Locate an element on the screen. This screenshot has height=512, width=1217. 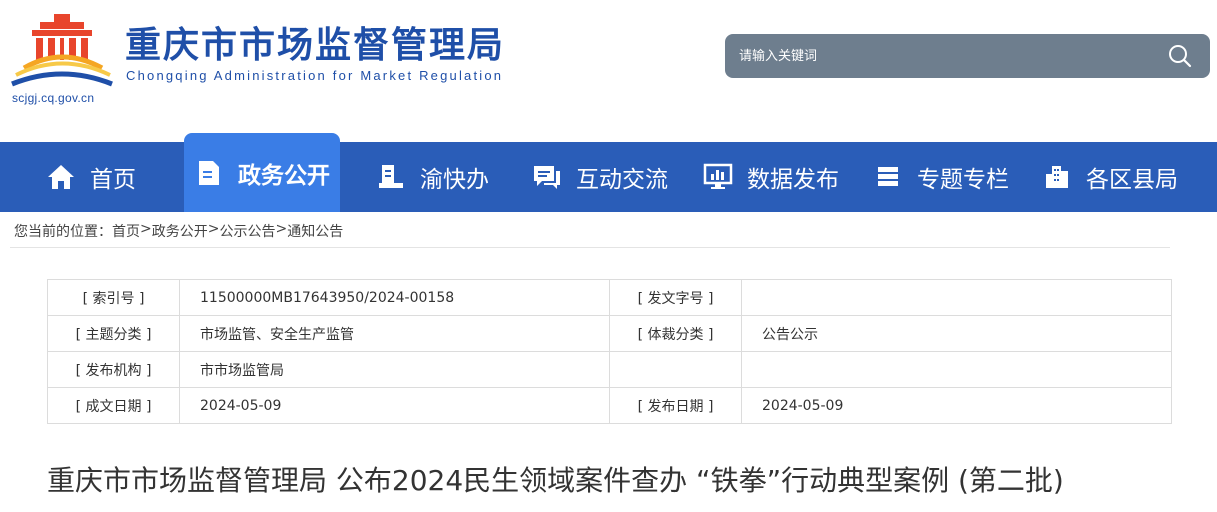
nav-label: 专题专栏 is located at coordinates (963, 180).